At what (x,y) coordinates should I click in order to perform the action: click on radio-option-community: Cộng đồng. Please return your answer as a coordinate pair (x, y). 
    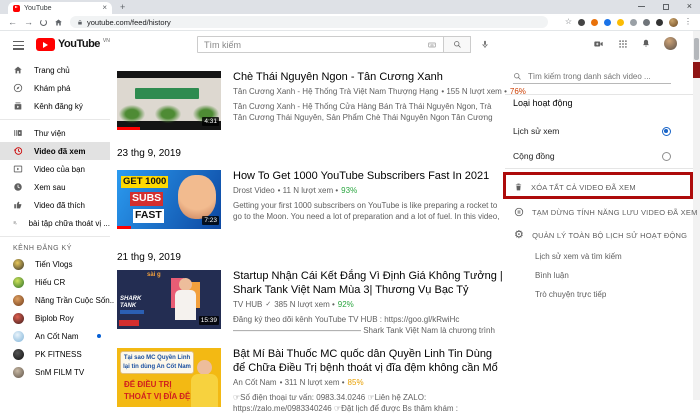
    Looking at the image, I should click on (592, 156).